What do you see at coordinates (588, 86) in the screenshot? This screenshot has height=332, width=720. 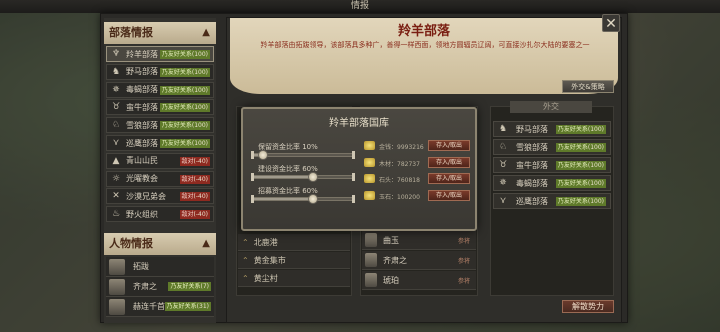 I see `diplomacy-strategy-button: 外交&策略` at bounding box center [588, 86].